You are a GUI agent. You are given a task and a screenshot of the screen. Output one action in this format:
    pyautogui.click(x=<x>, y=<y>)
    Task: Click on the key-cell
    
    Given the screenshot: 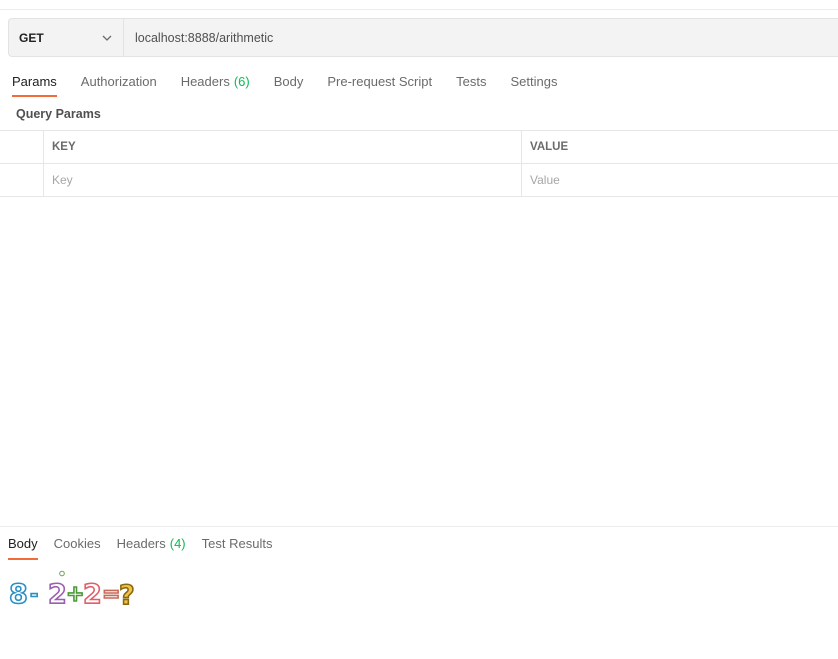 What is the action you would take?
    pyautogui.click(x=283, y=180)
    